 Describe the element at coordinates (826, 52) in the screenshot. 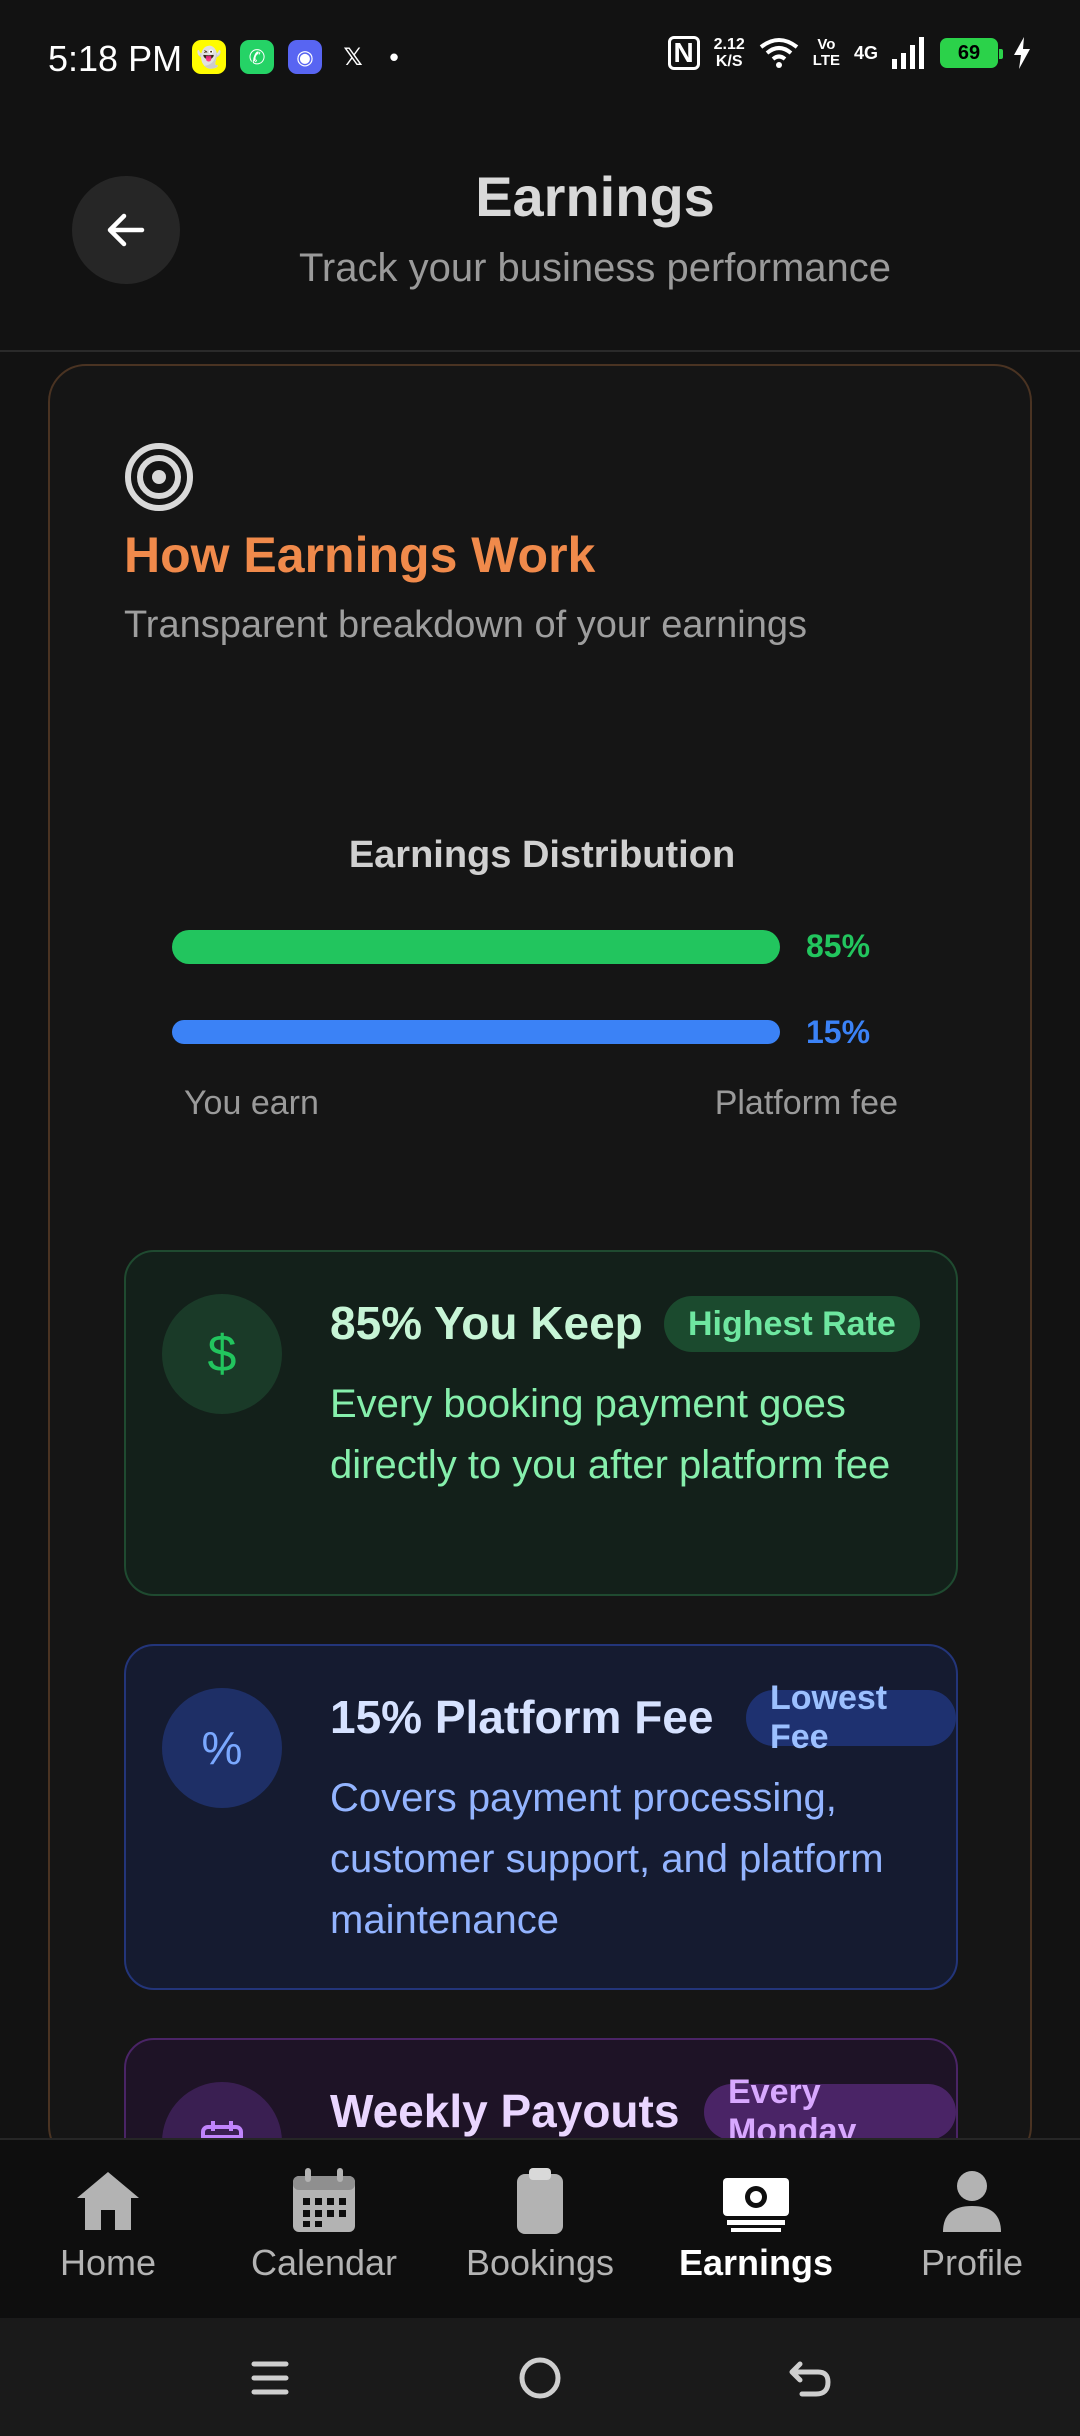

I see `volte-indicator: Vo LTE` at that location.